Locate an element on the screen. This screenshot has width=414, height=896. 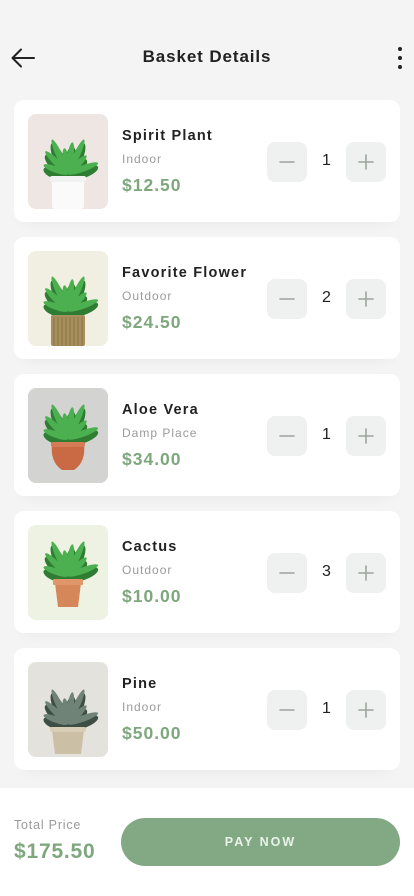
header: Basket Details is located at coordinates (207, 50).